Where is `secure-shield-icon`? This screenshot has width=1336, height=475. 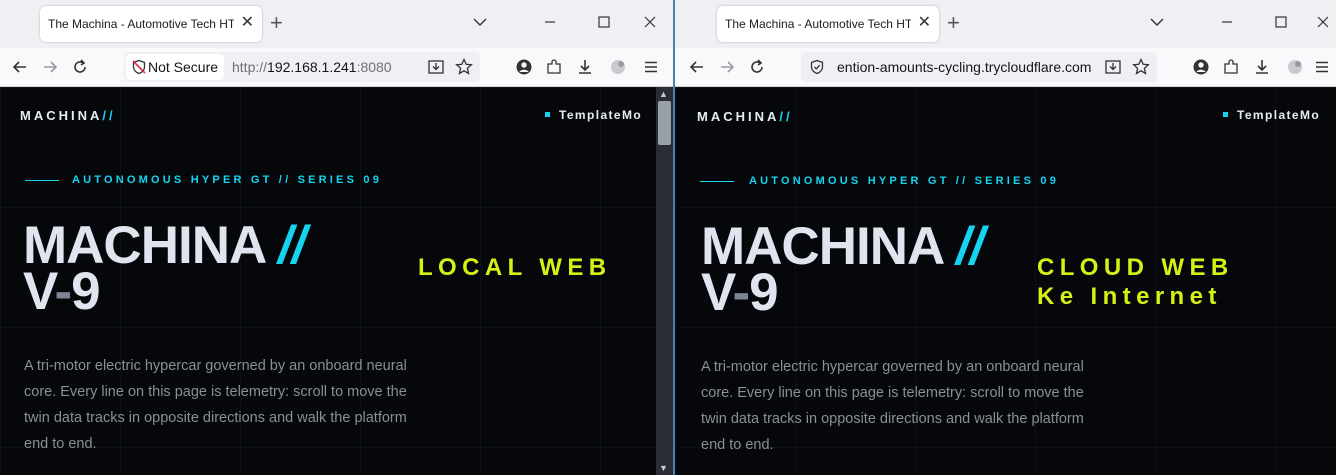
secure-shield-icon is located at coordinates (817, 67).